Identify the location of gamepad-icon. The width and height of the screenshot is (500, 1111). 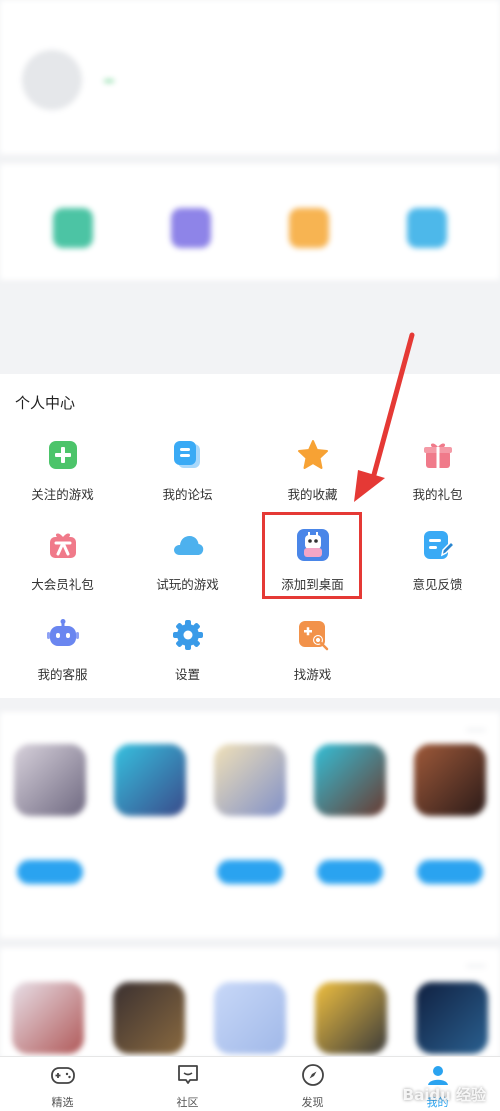
(62, 1075).